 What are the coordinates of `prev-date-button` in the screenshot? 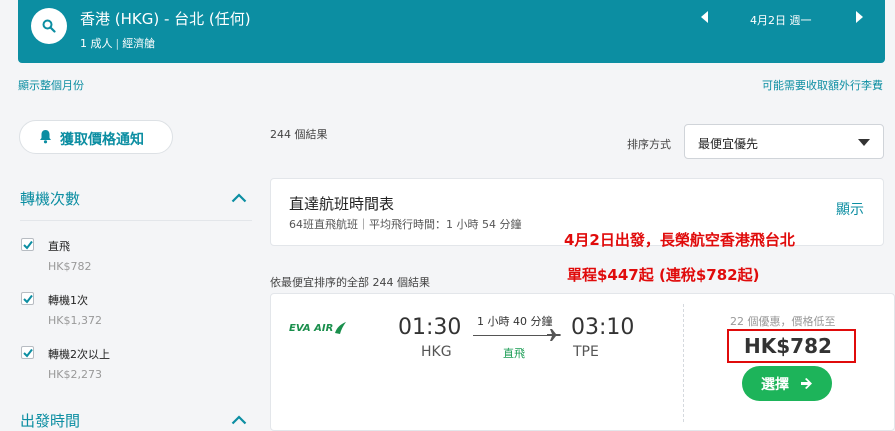 It's located at (705, 18).